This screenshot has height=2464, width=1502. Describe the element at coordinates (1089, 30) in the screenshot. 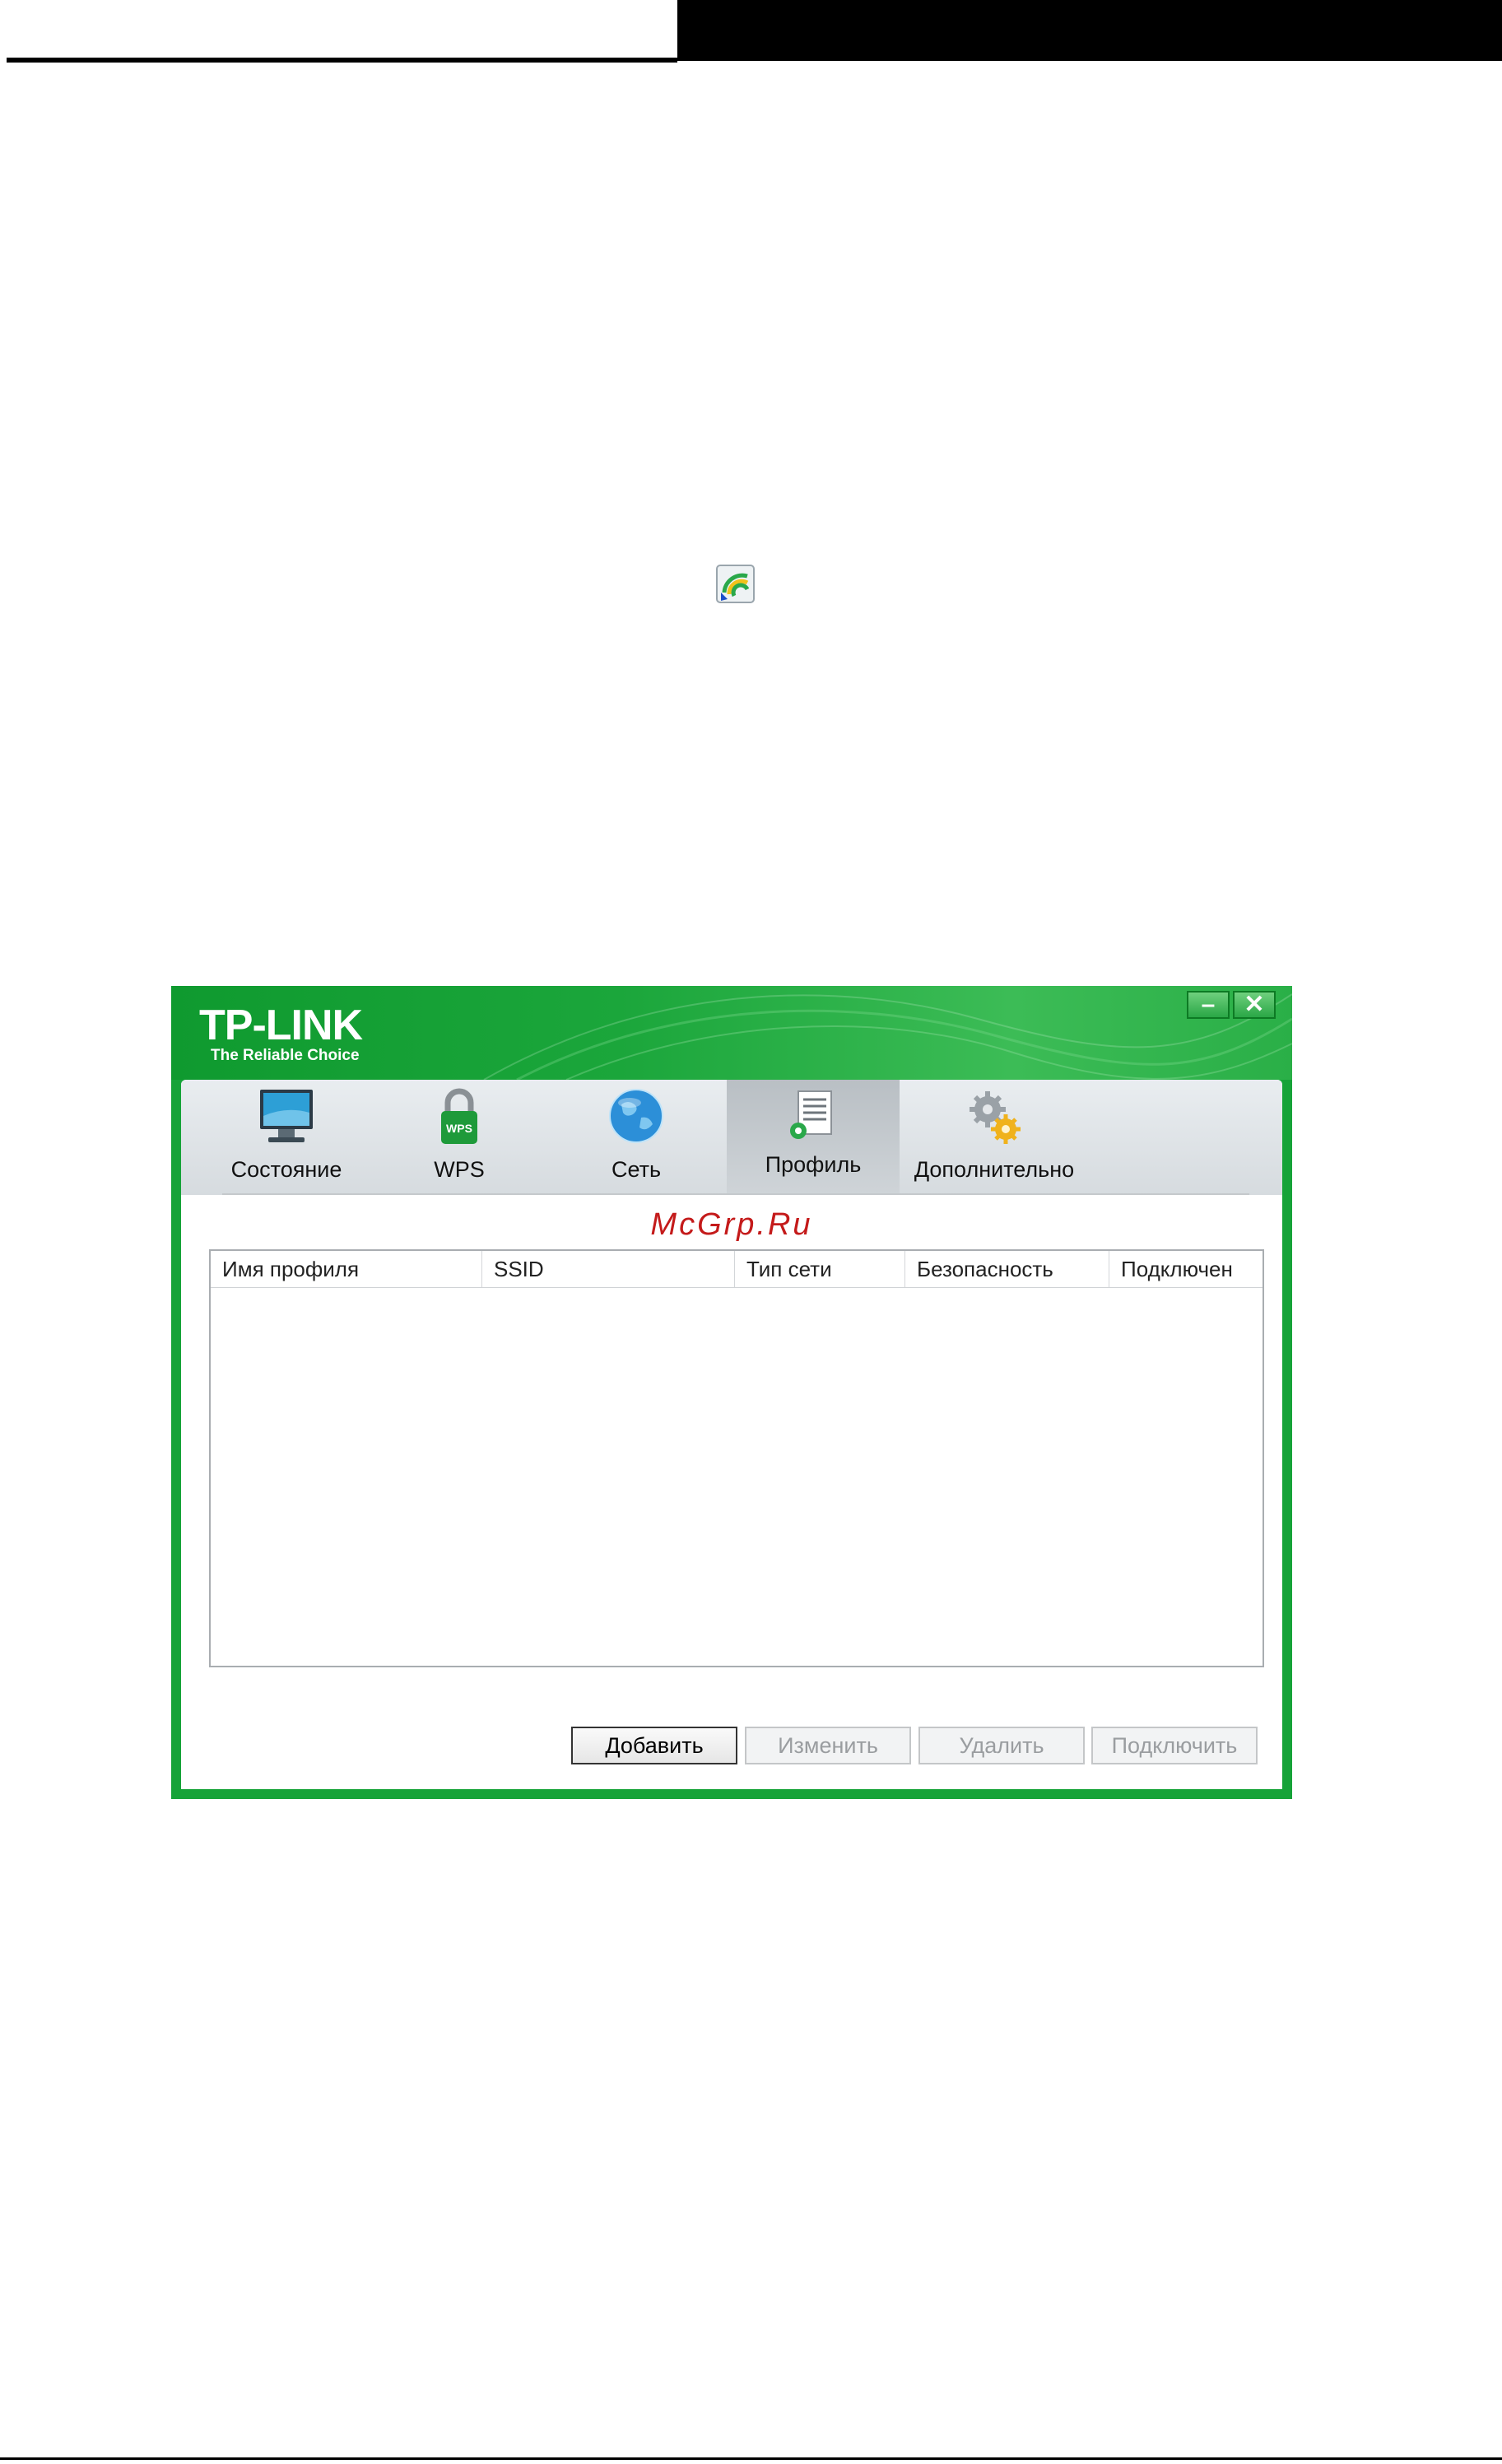

I see `page-header-bar` at that location.